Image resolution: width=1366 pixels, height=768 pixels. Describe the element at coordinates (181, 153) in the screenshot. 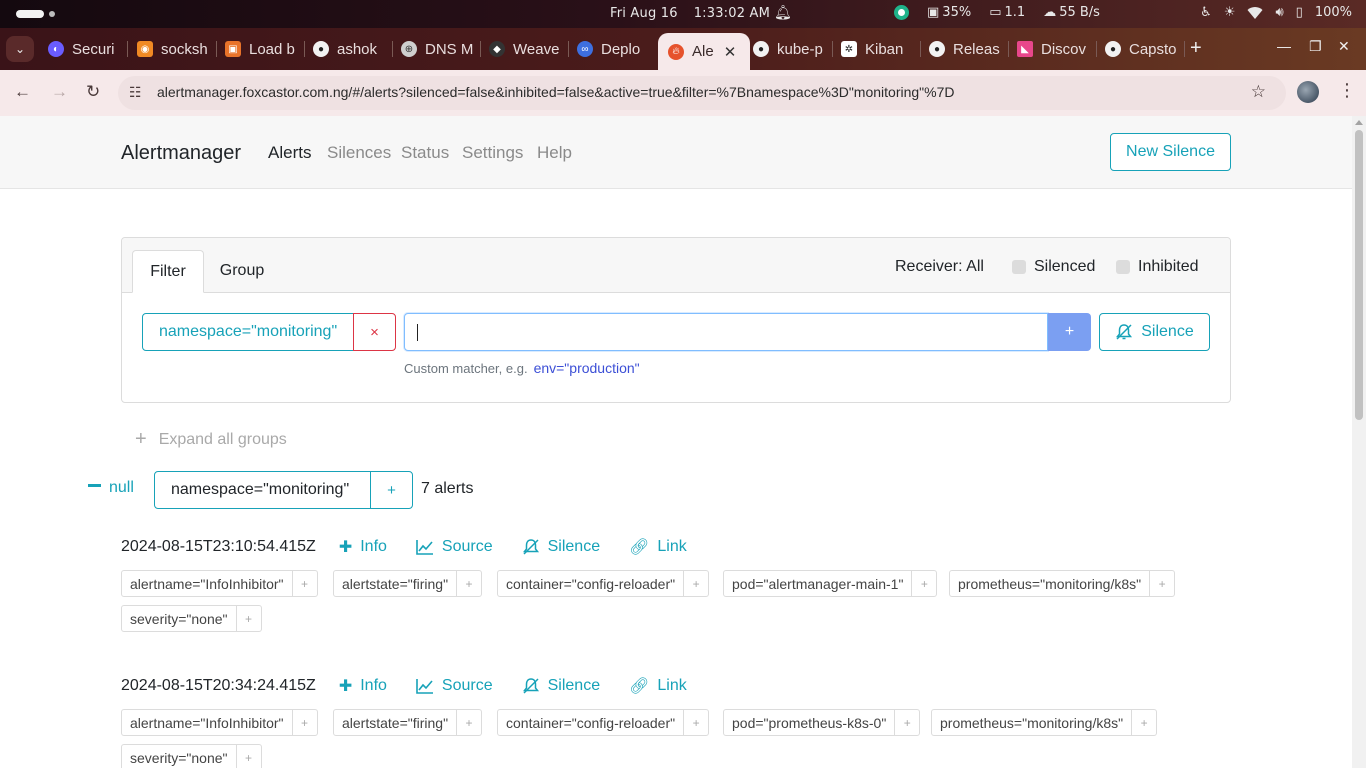

I see `brand: Alertmanager` at that location.